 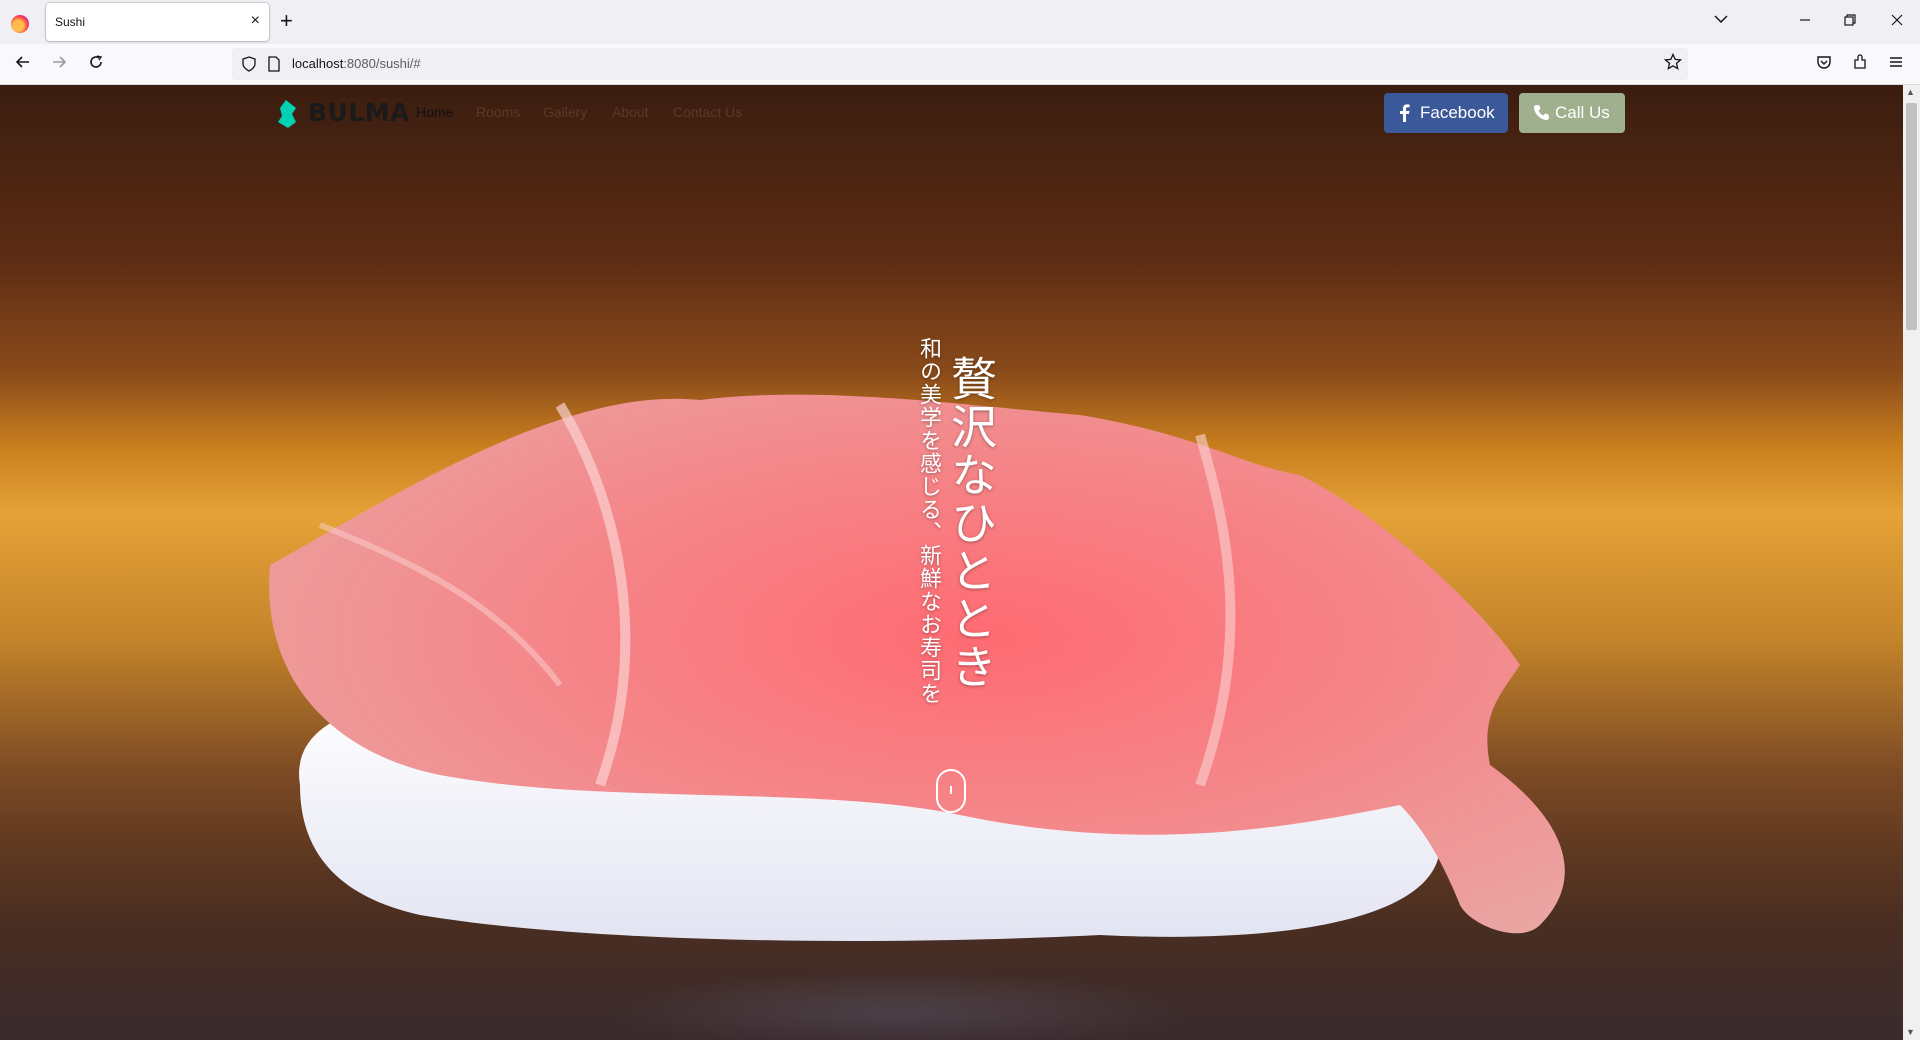 I want to click on new-tab-button: +, so click(x=286, y=21).